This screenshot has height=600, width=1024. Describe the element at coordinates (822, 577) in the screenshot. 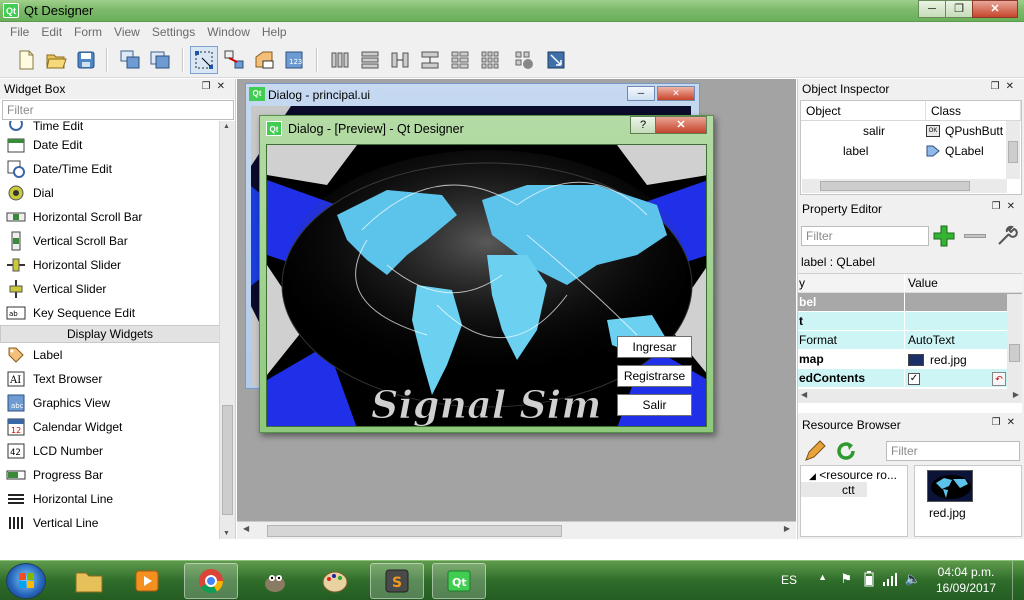

I see `show-hidden-icons: ▲` at that location.